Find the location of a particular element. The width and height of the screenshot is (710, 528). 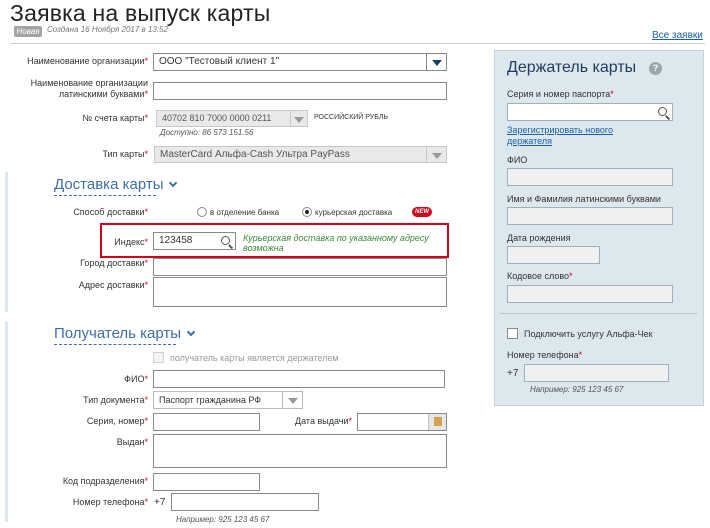

org-name-latin-input is located at coordinates (300, 91).